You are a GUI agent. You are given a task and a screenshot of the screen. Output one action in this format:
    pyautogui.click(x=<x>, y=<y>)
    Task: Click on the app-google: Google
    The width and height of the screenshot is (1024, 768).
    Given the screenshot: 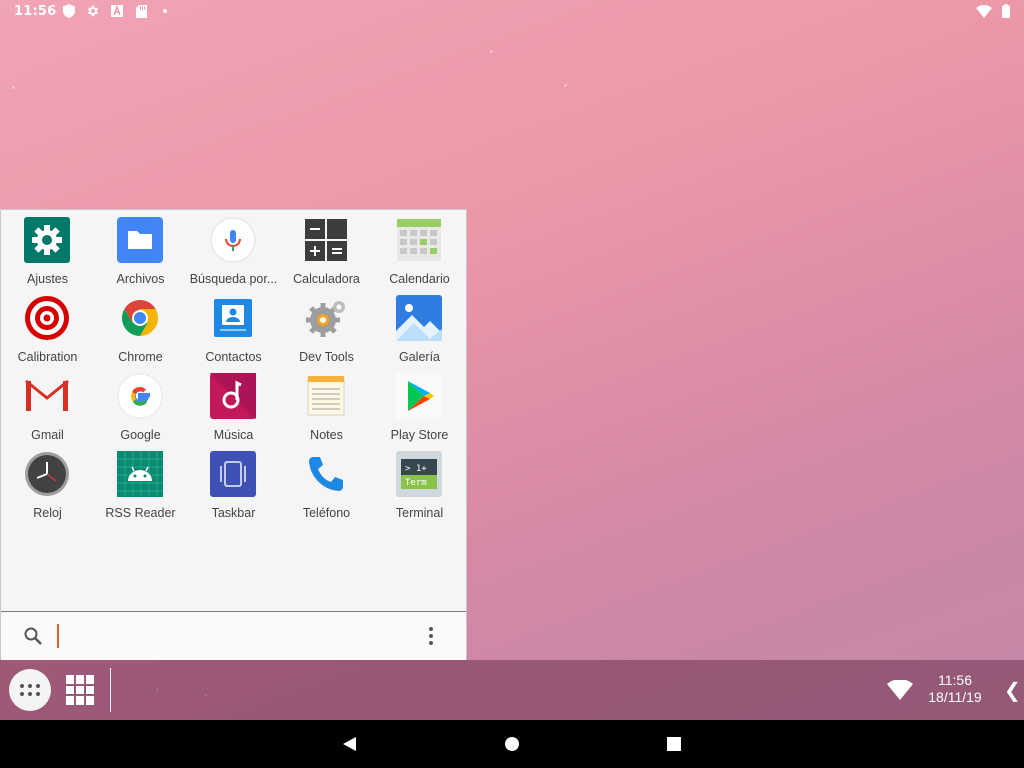 What is the action you would take?
    pyautogui.click(x=140, y=405)
    